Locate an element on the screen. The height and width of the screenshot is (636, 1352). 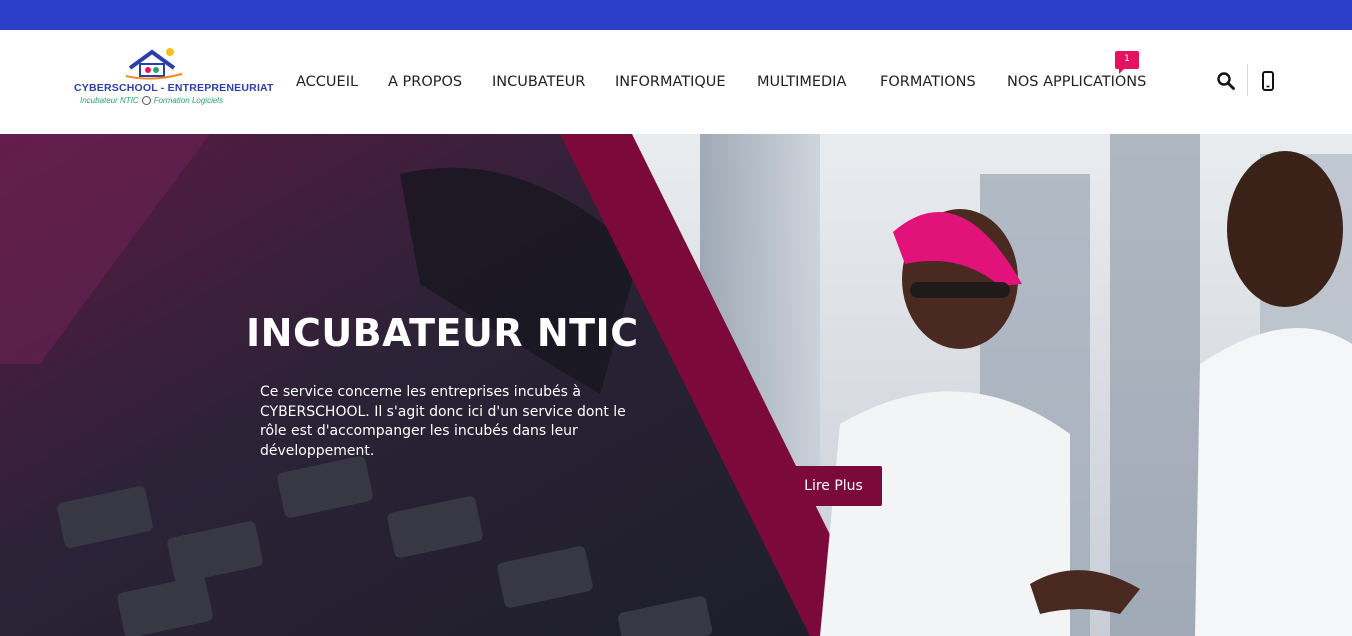
logo-title: CYBERSCHOOL - ENTREPRENEURIAT is located at coordinates (174, 88).